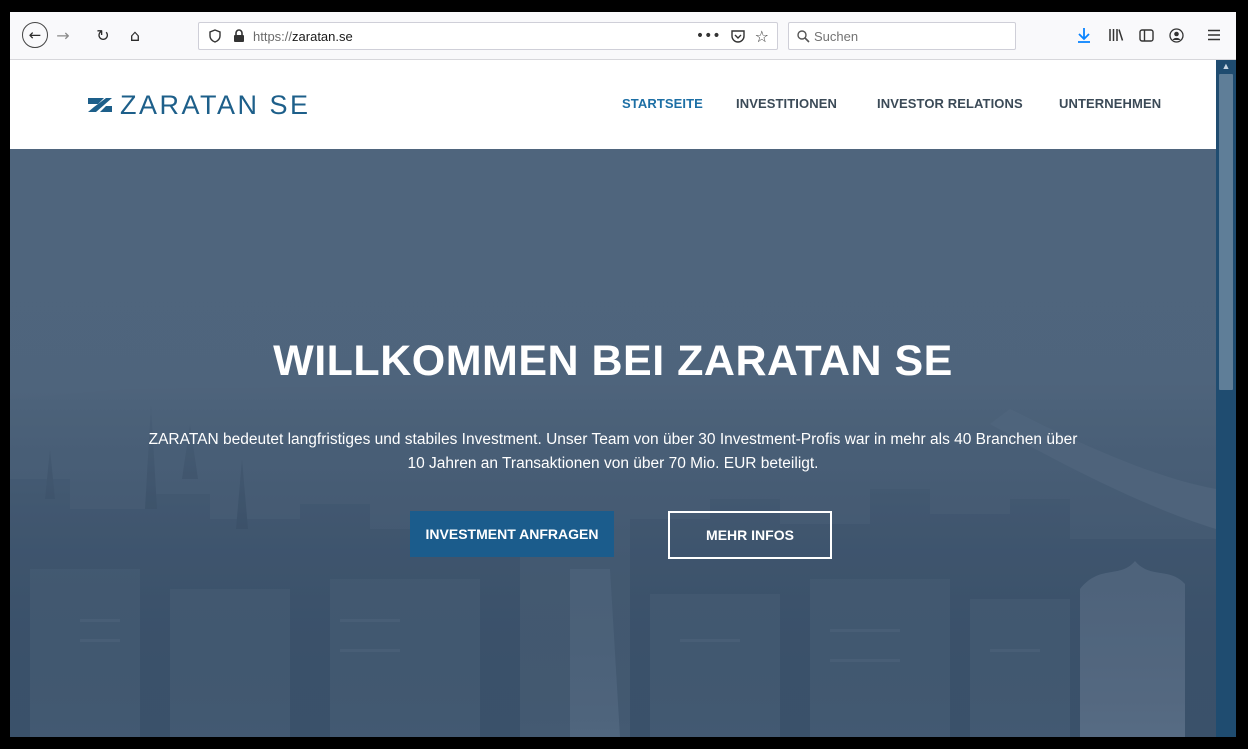  What do you see at coordinates (215, 104) in the screenshot?
I see `logo-text: ZARATAN SE` at bounding box center [215, 104].